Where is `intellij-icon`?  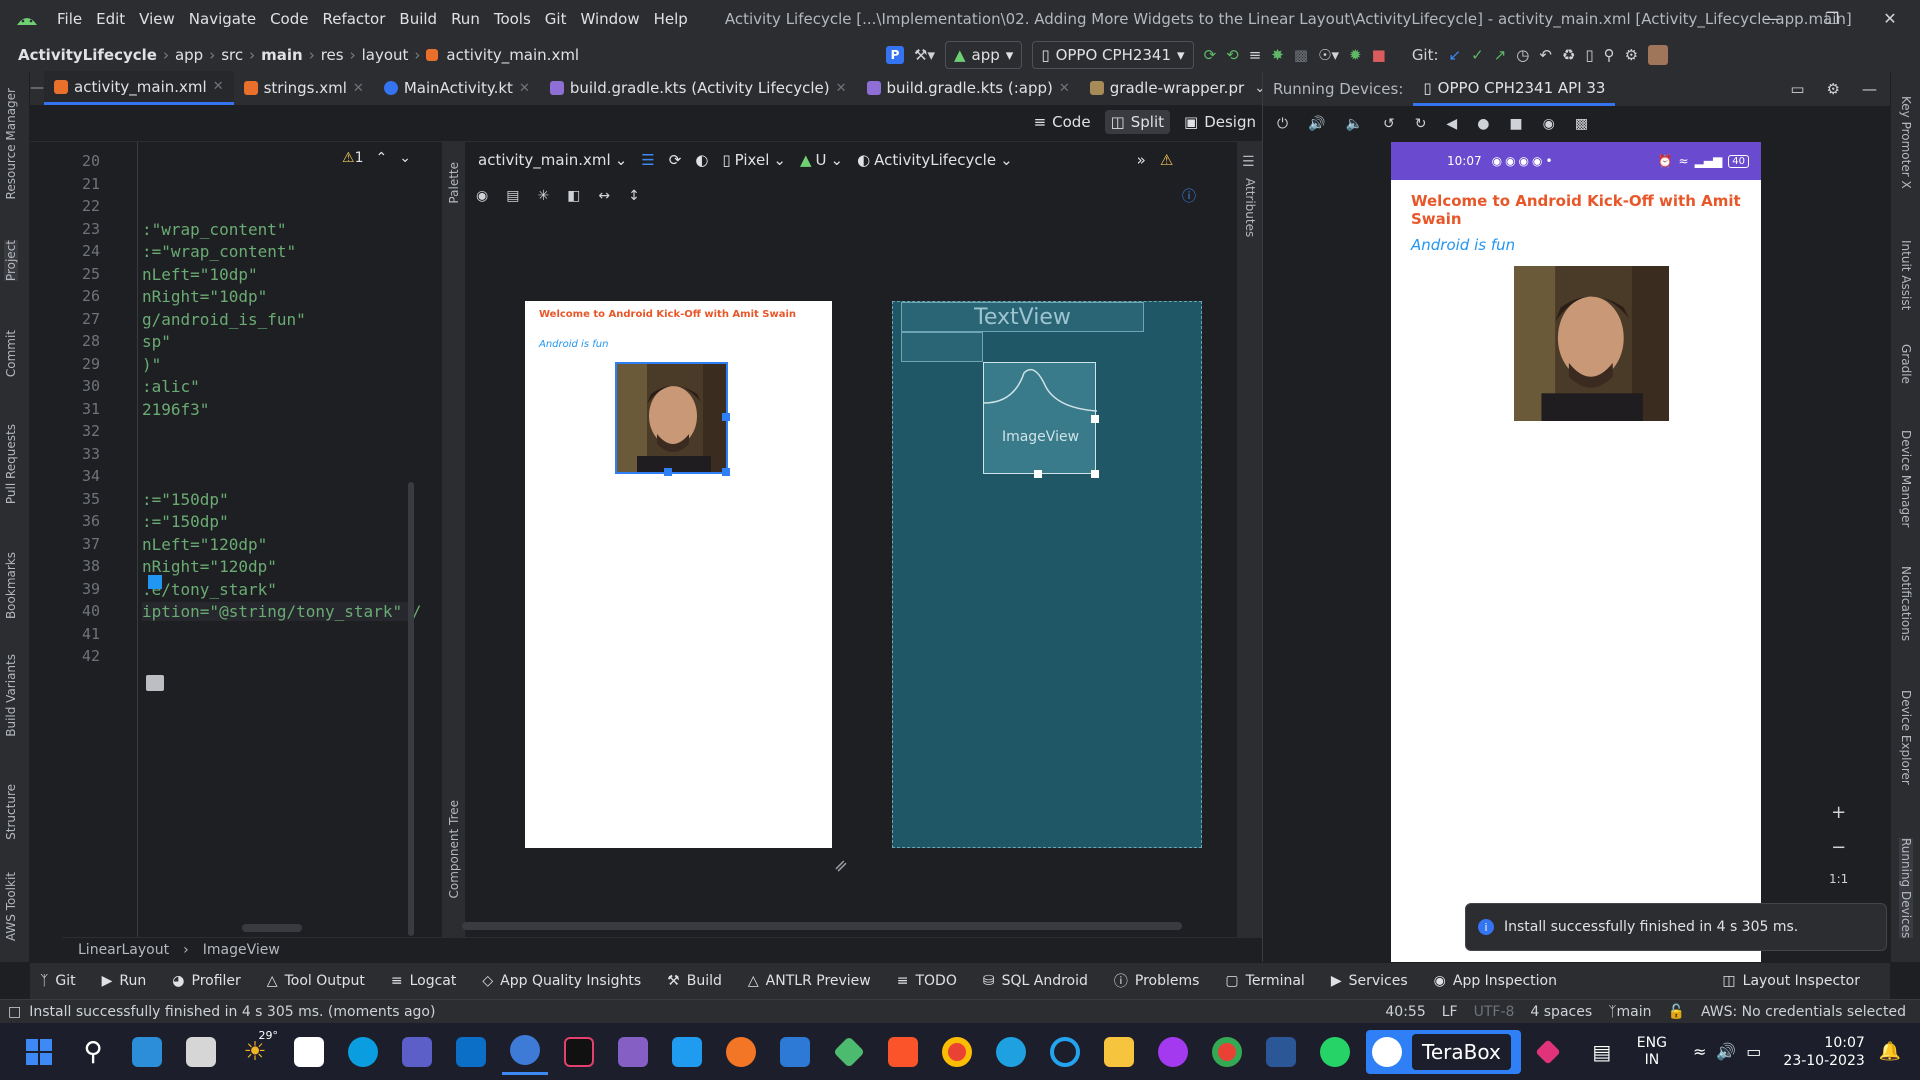 intellij-icon is located at coordinates (579, 1052).